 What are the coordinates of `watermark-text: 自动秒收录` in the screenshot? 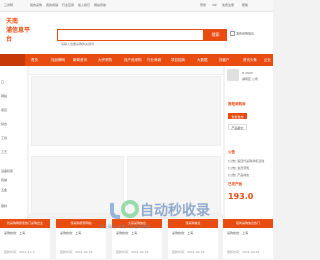 It's located at (175, 211).